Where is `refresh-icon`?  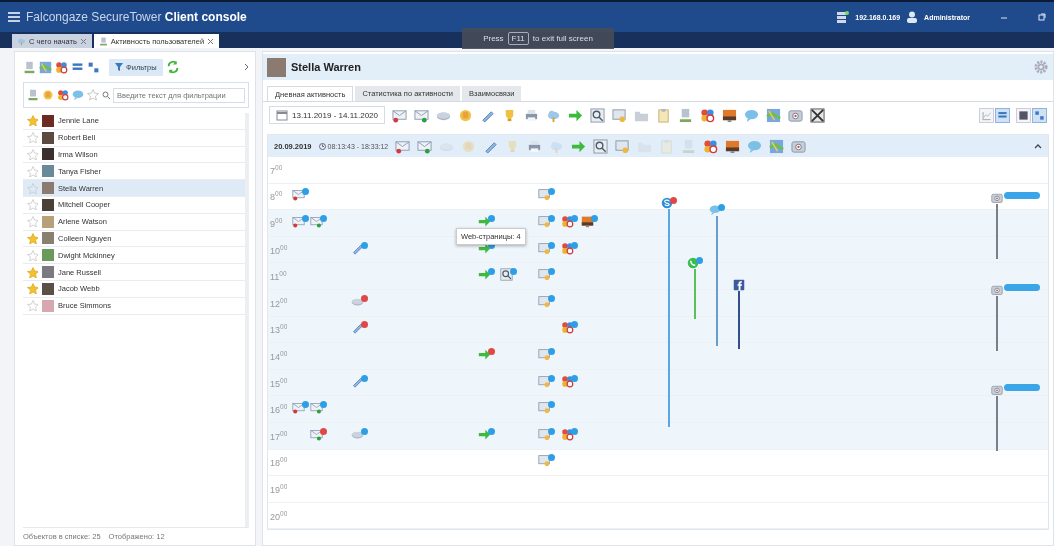
refresh-icon is located at coordinates (172, 67).